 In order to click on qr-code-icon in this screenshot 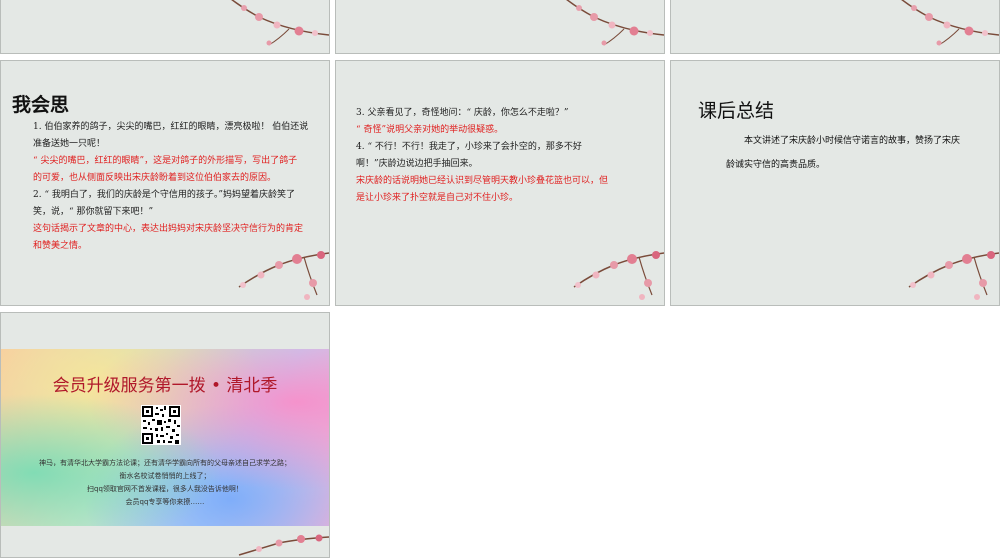, I will do `click(161, 425)`.